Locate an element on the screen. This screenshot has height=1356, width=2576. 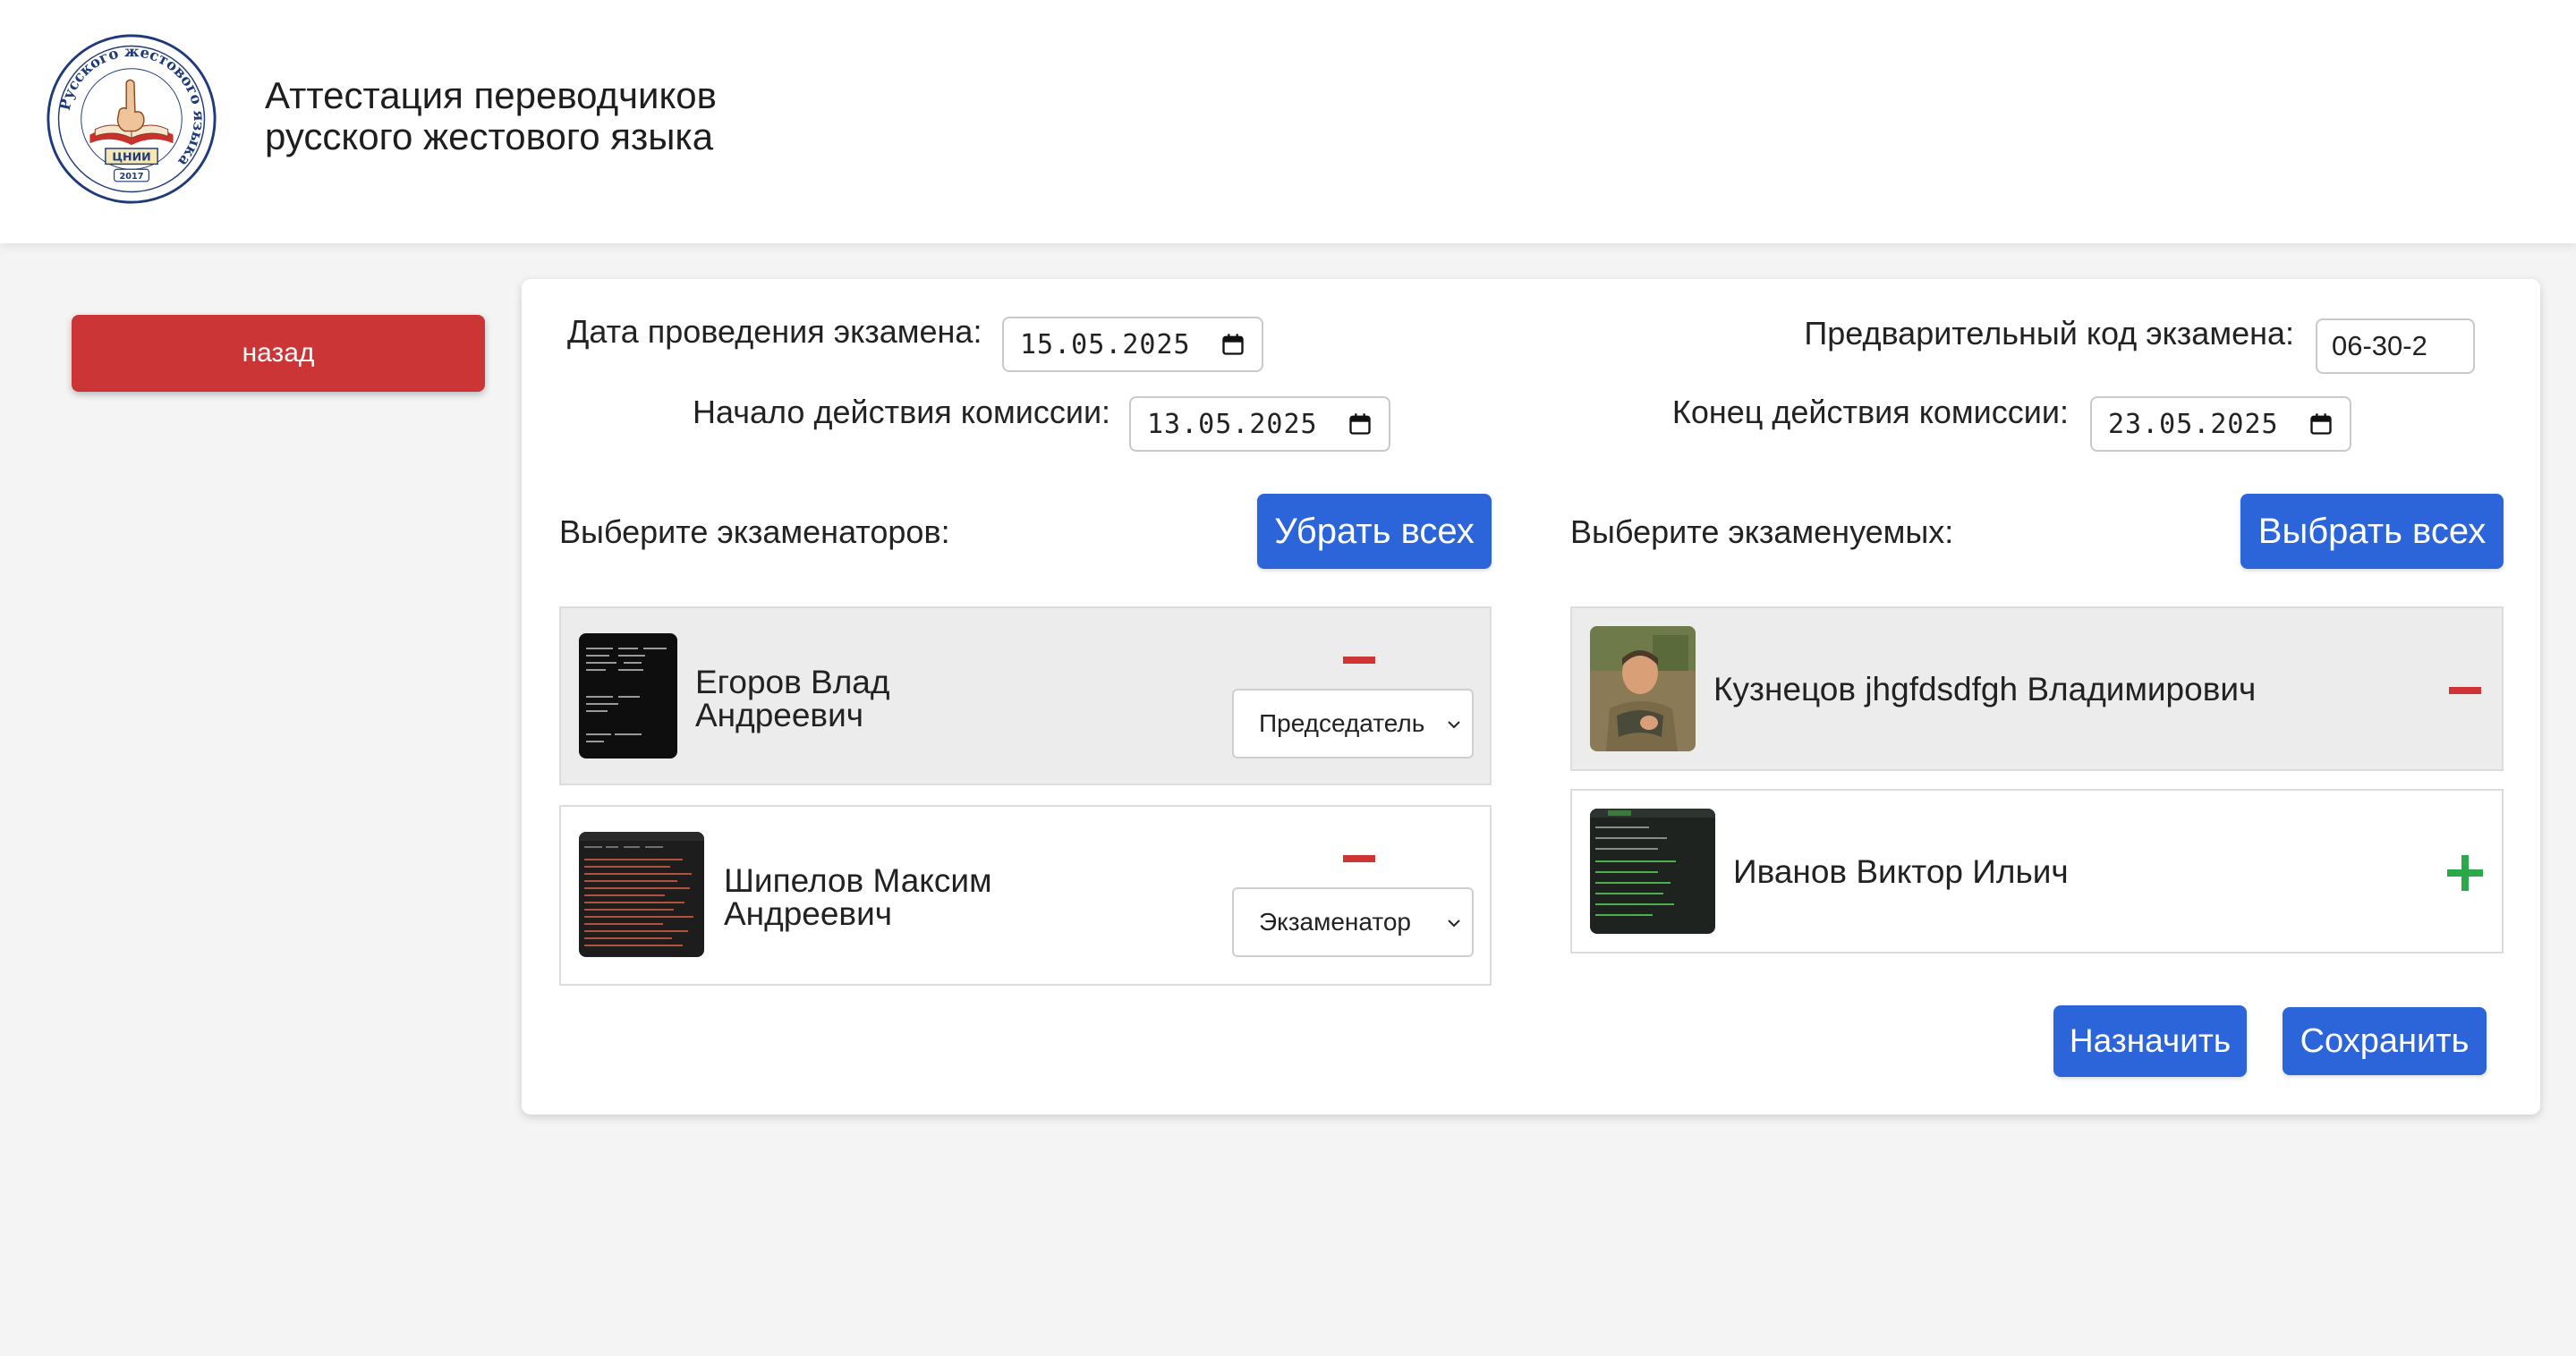
exam-date-label: Дата проведения экзамена: is located at coordinates (774, 331).